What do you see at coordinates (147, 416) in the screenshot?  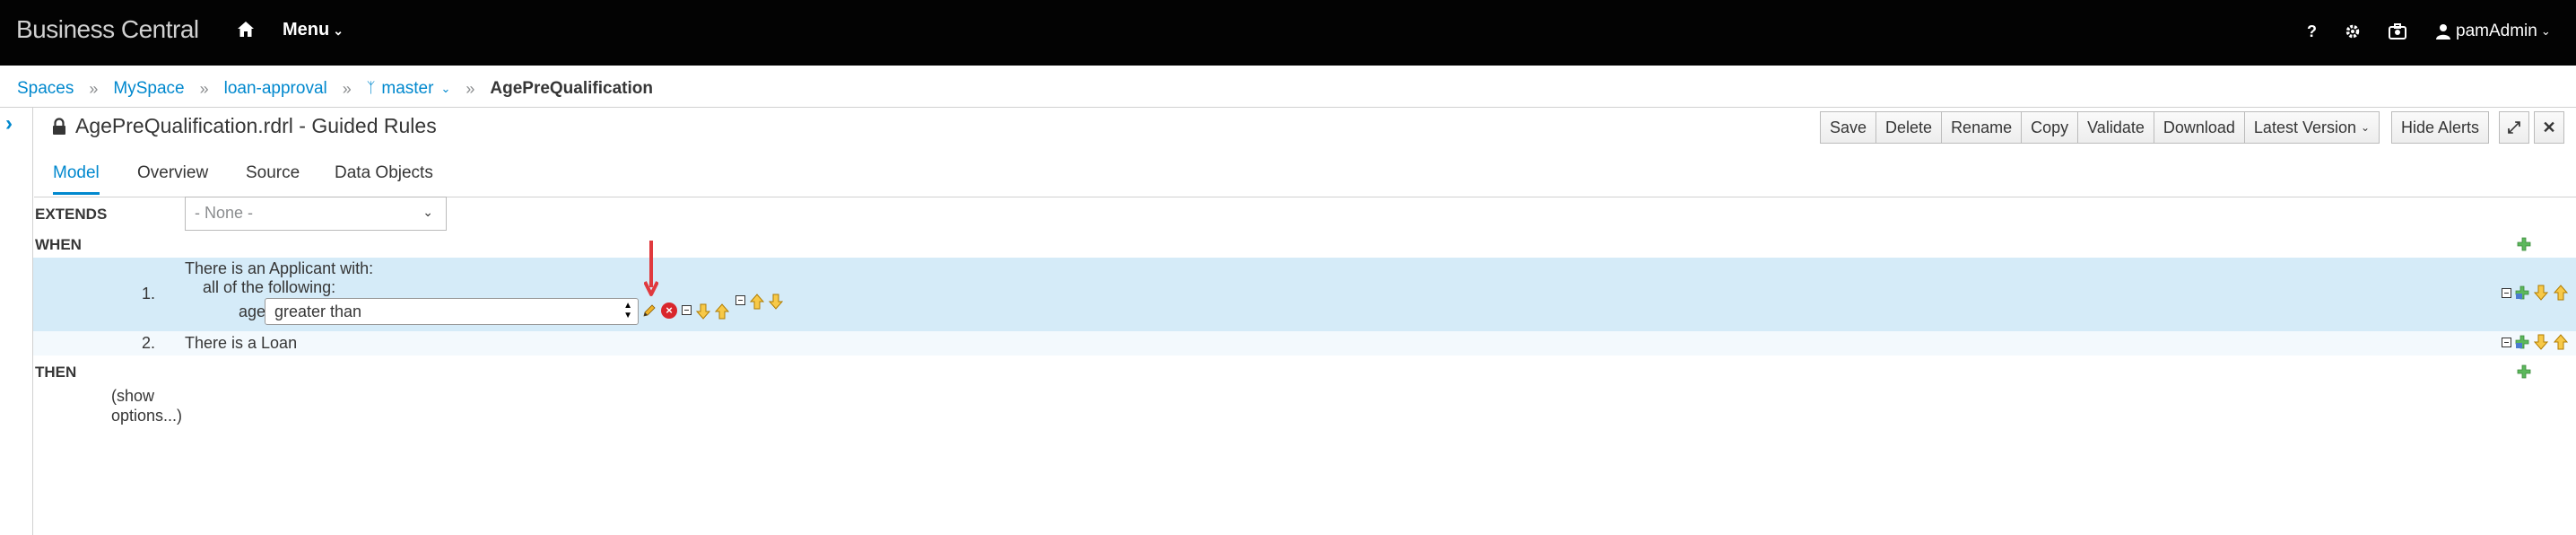 I see `show-options-line: options...)` at bounding box center [147, 416].